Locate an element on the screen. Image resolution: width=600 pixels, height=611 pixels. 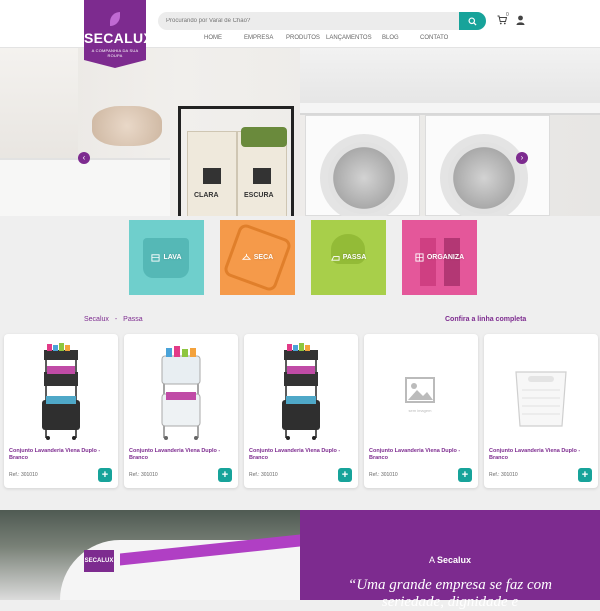
category-lava: LAVA is located at coordinates (166, 257).